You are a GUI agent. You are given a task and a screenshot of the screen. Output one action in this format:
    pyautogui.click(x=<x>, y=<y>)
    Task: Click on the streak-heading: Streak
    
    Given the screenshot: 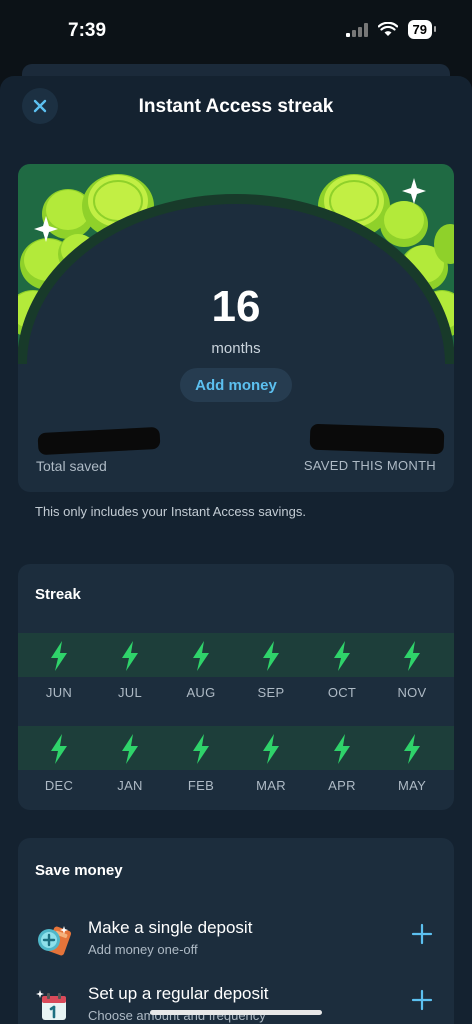 What is the action you would take?
    pyautogui.click(x=58, y=594)
    